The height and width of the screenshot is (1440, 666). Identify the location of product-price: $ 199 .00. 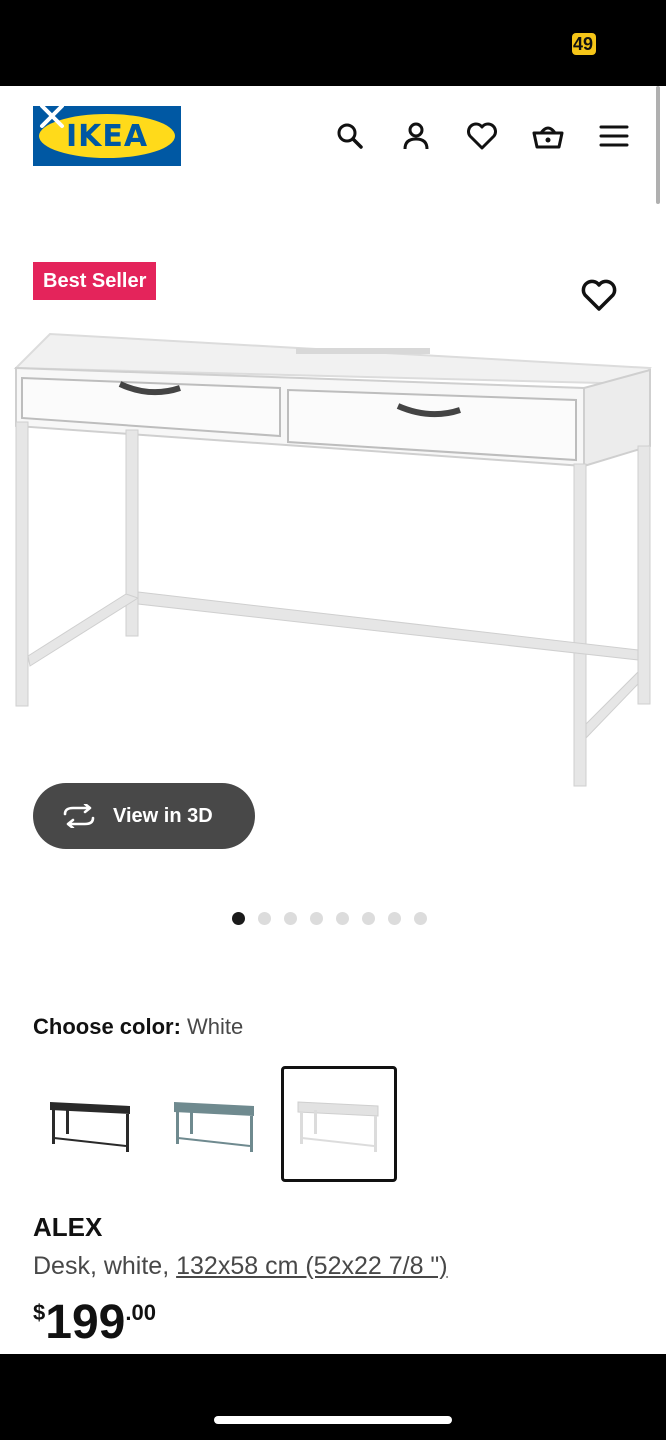
(94, 1323).